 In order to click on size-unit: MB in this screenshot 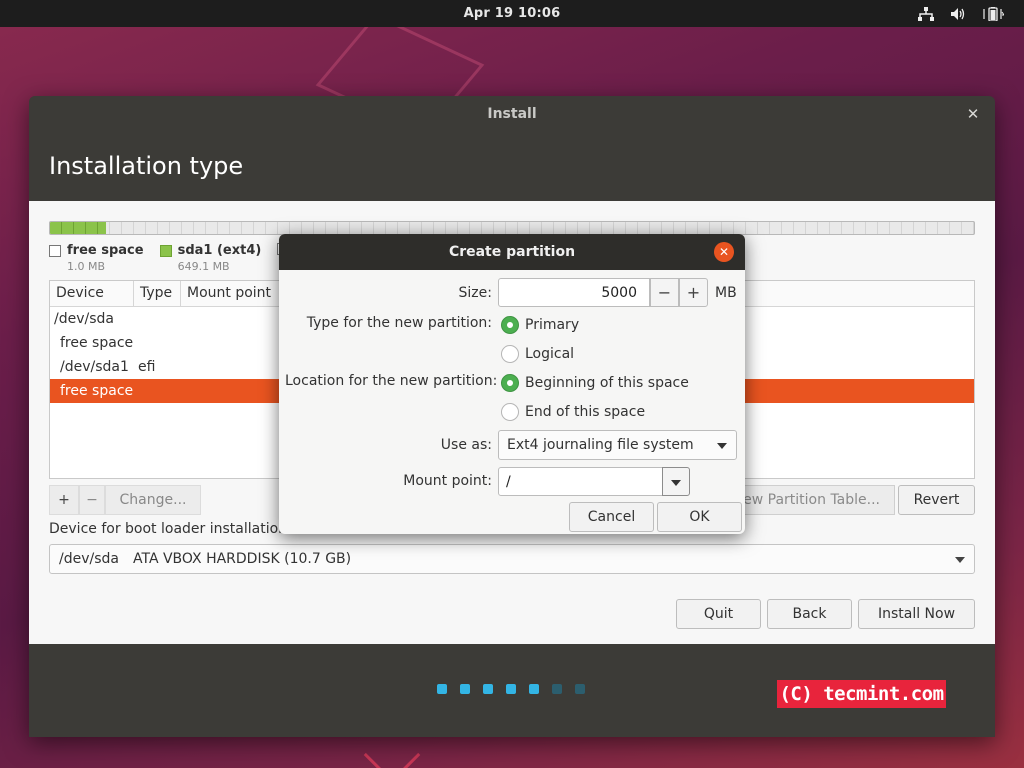, I will do `click(726, 293)`.